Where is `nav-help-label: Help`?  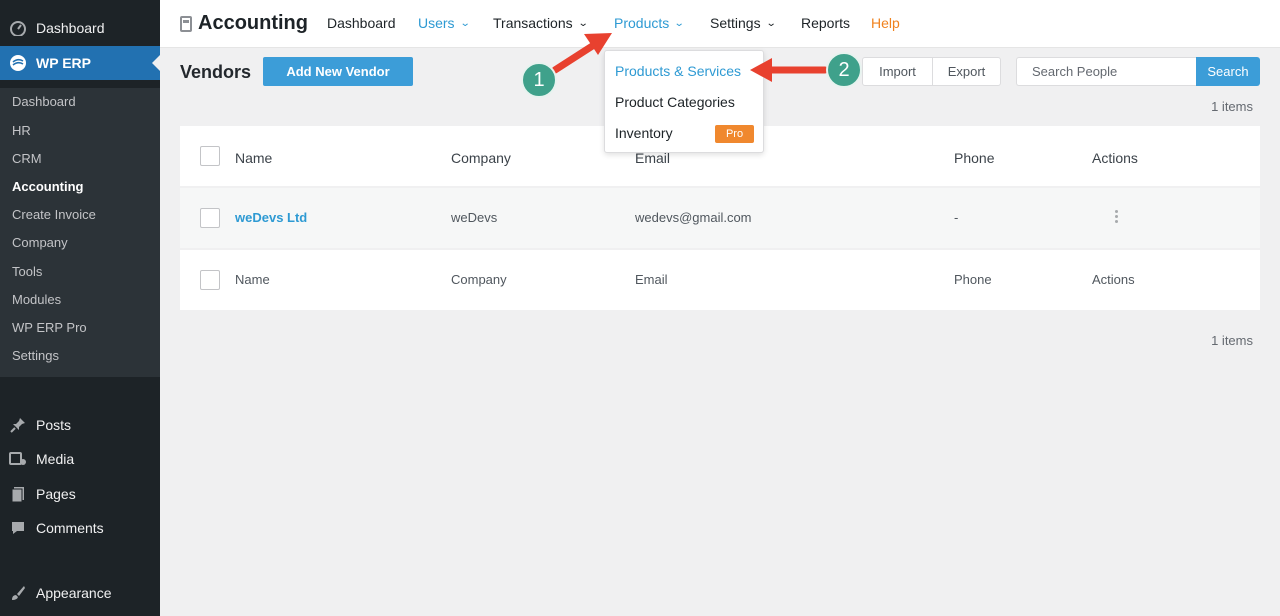
nav-help-label: Help is located at coordinates (885, 23).